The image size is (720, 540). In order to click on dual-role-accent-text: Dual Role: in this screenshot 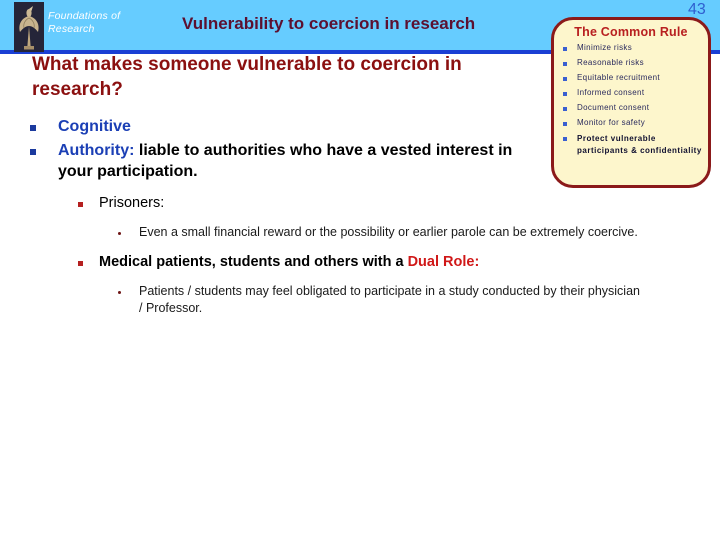, I will do `click(443, 262)`.